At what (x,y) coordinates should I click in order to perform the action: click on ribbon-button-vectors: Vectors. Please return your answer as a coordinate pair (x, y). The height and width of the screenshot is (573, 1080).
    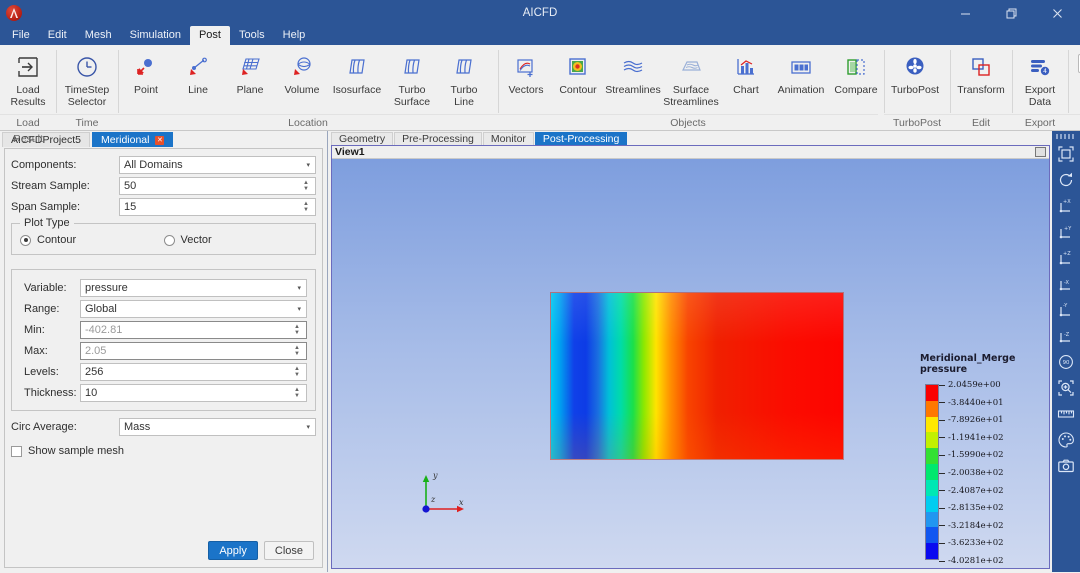
    Looking at the image, I should click on (526, 72).